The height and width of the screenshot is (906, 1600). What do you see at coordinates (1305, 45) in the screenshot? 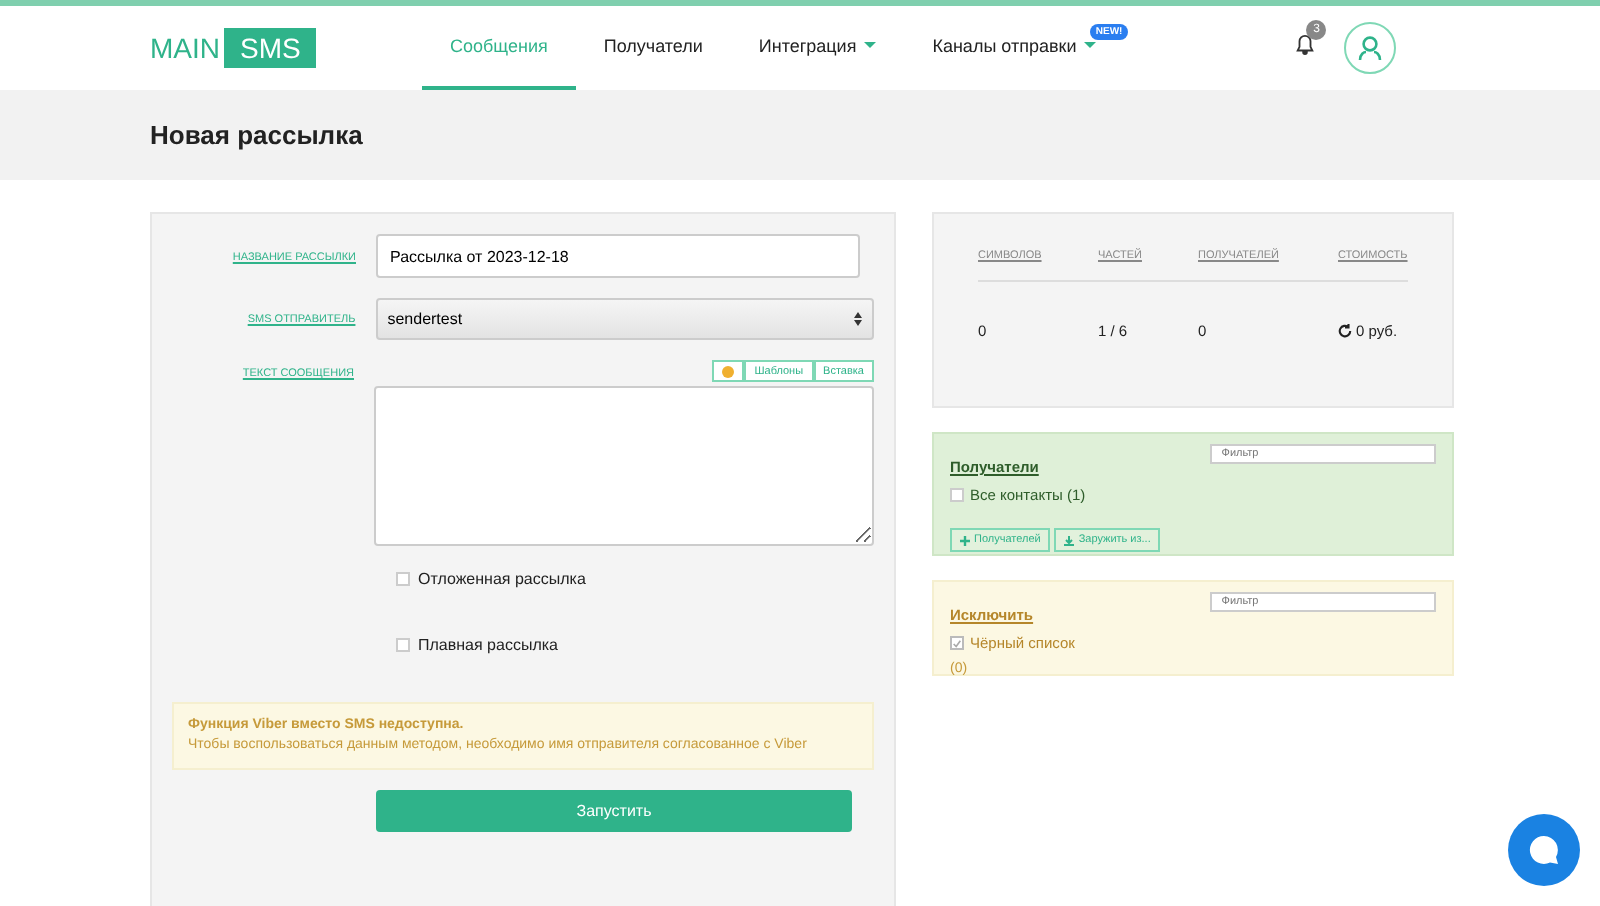
I see `bell-icon` at bounding box center [1305, 45].